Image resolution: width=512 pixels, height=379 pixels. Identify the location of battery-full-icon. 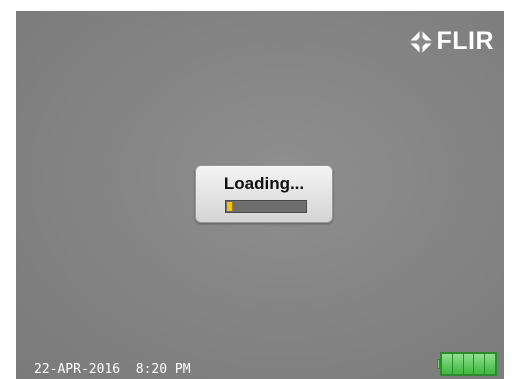
(467, 364).